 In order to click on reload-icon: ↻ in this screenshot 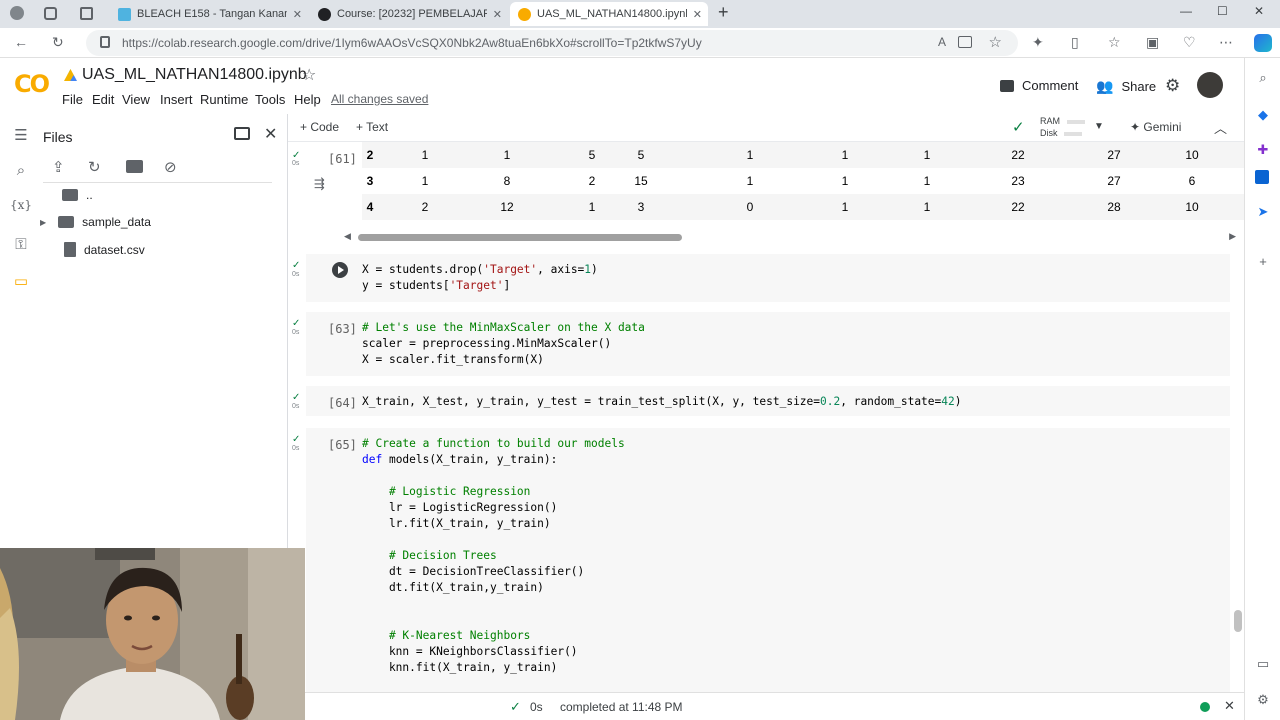, I will do `click(58, 42)`.